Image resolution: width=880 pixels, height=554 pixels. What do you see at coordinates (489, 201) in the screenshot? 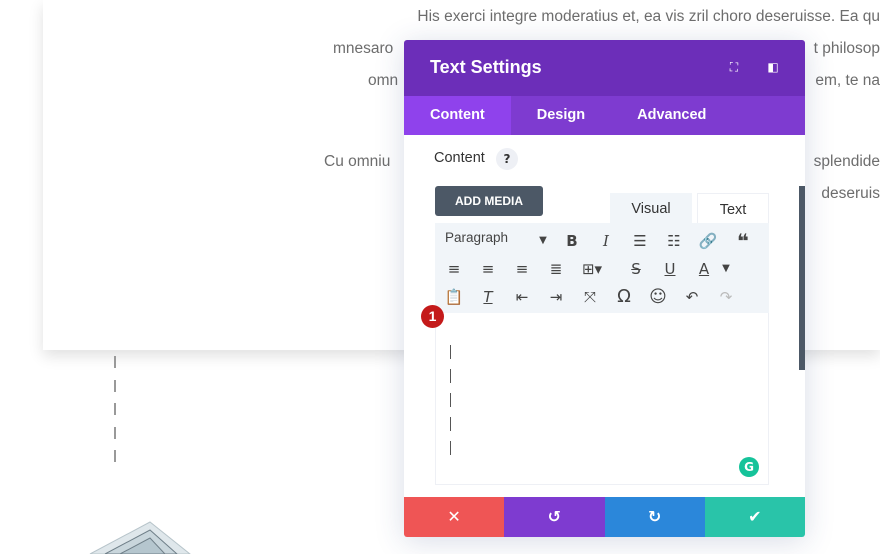
I see `add-media-button: ADD MEDIA` at bounding box center [489, 201].